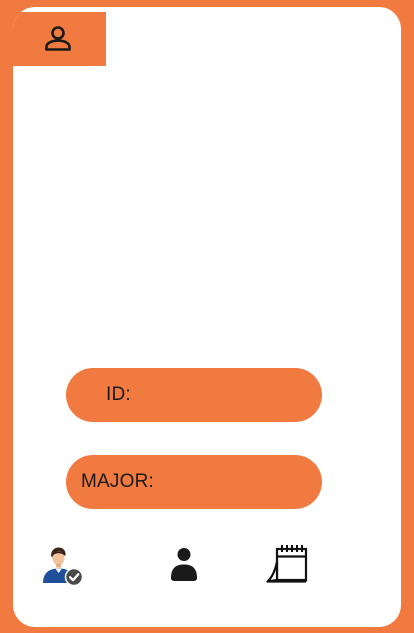  I want to click on verified-user-icon, so click(63, 567).